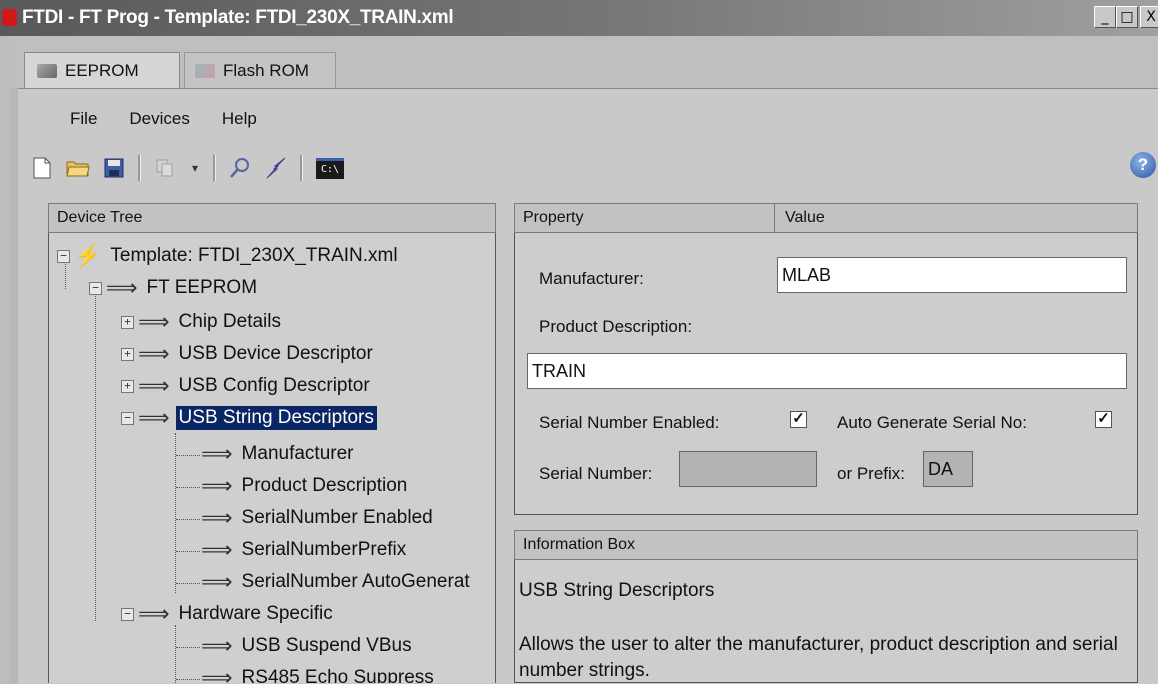 This screenshot has width=1158, height=684. I want to click on serial-number-enabled-checkbox: ✓, so click(798, 419).